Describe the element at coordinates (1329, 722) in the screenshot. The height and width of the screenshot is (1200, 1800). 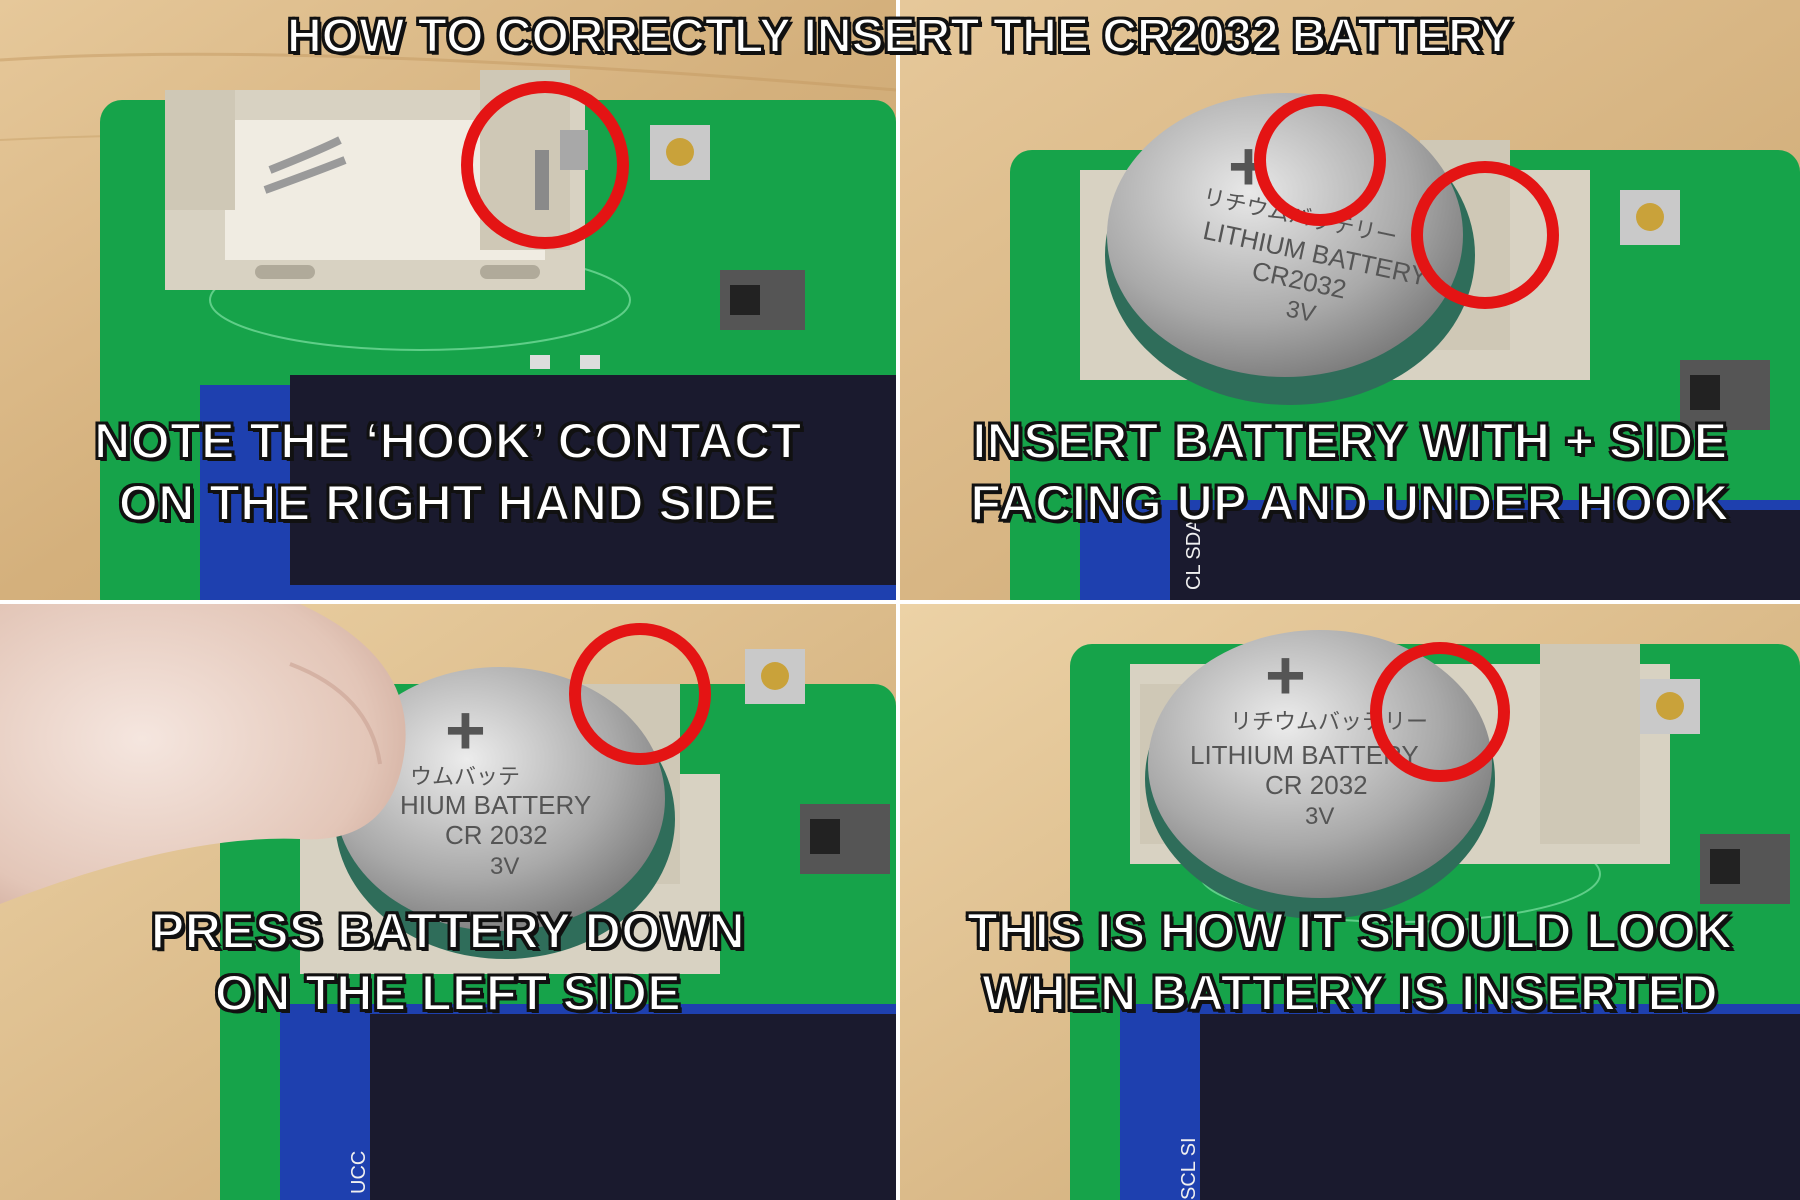
I see `battery-jp-label: リチウムバッテリー` at that location.